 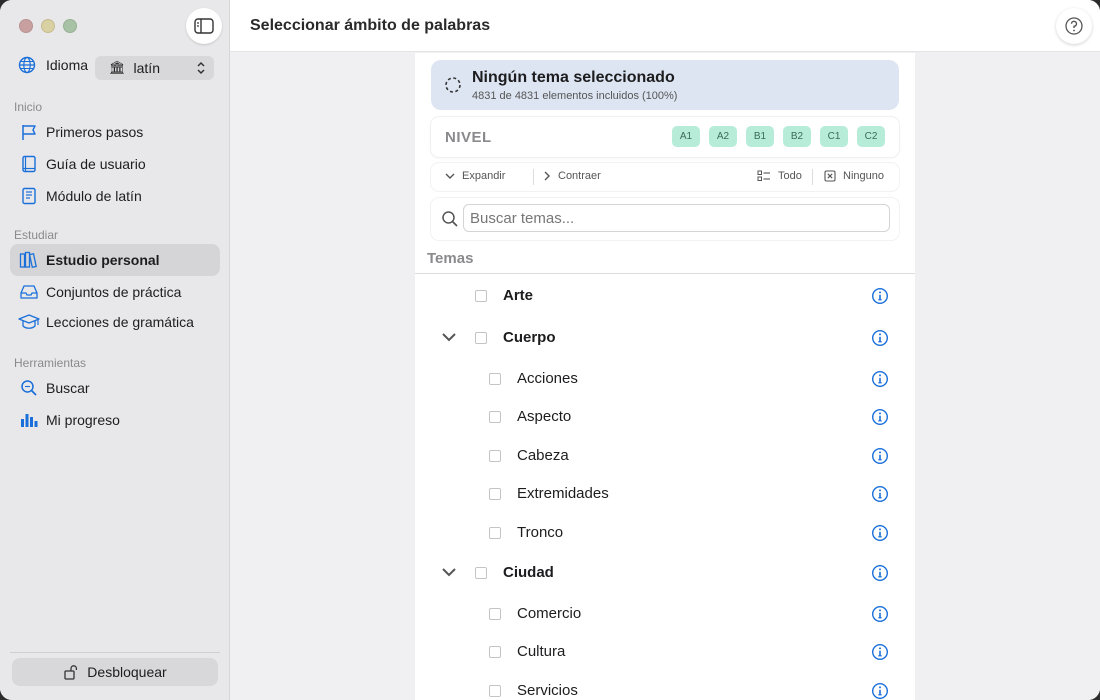 I want to click on topic-row-comercio: Comercio, so click(x=665, y=614).